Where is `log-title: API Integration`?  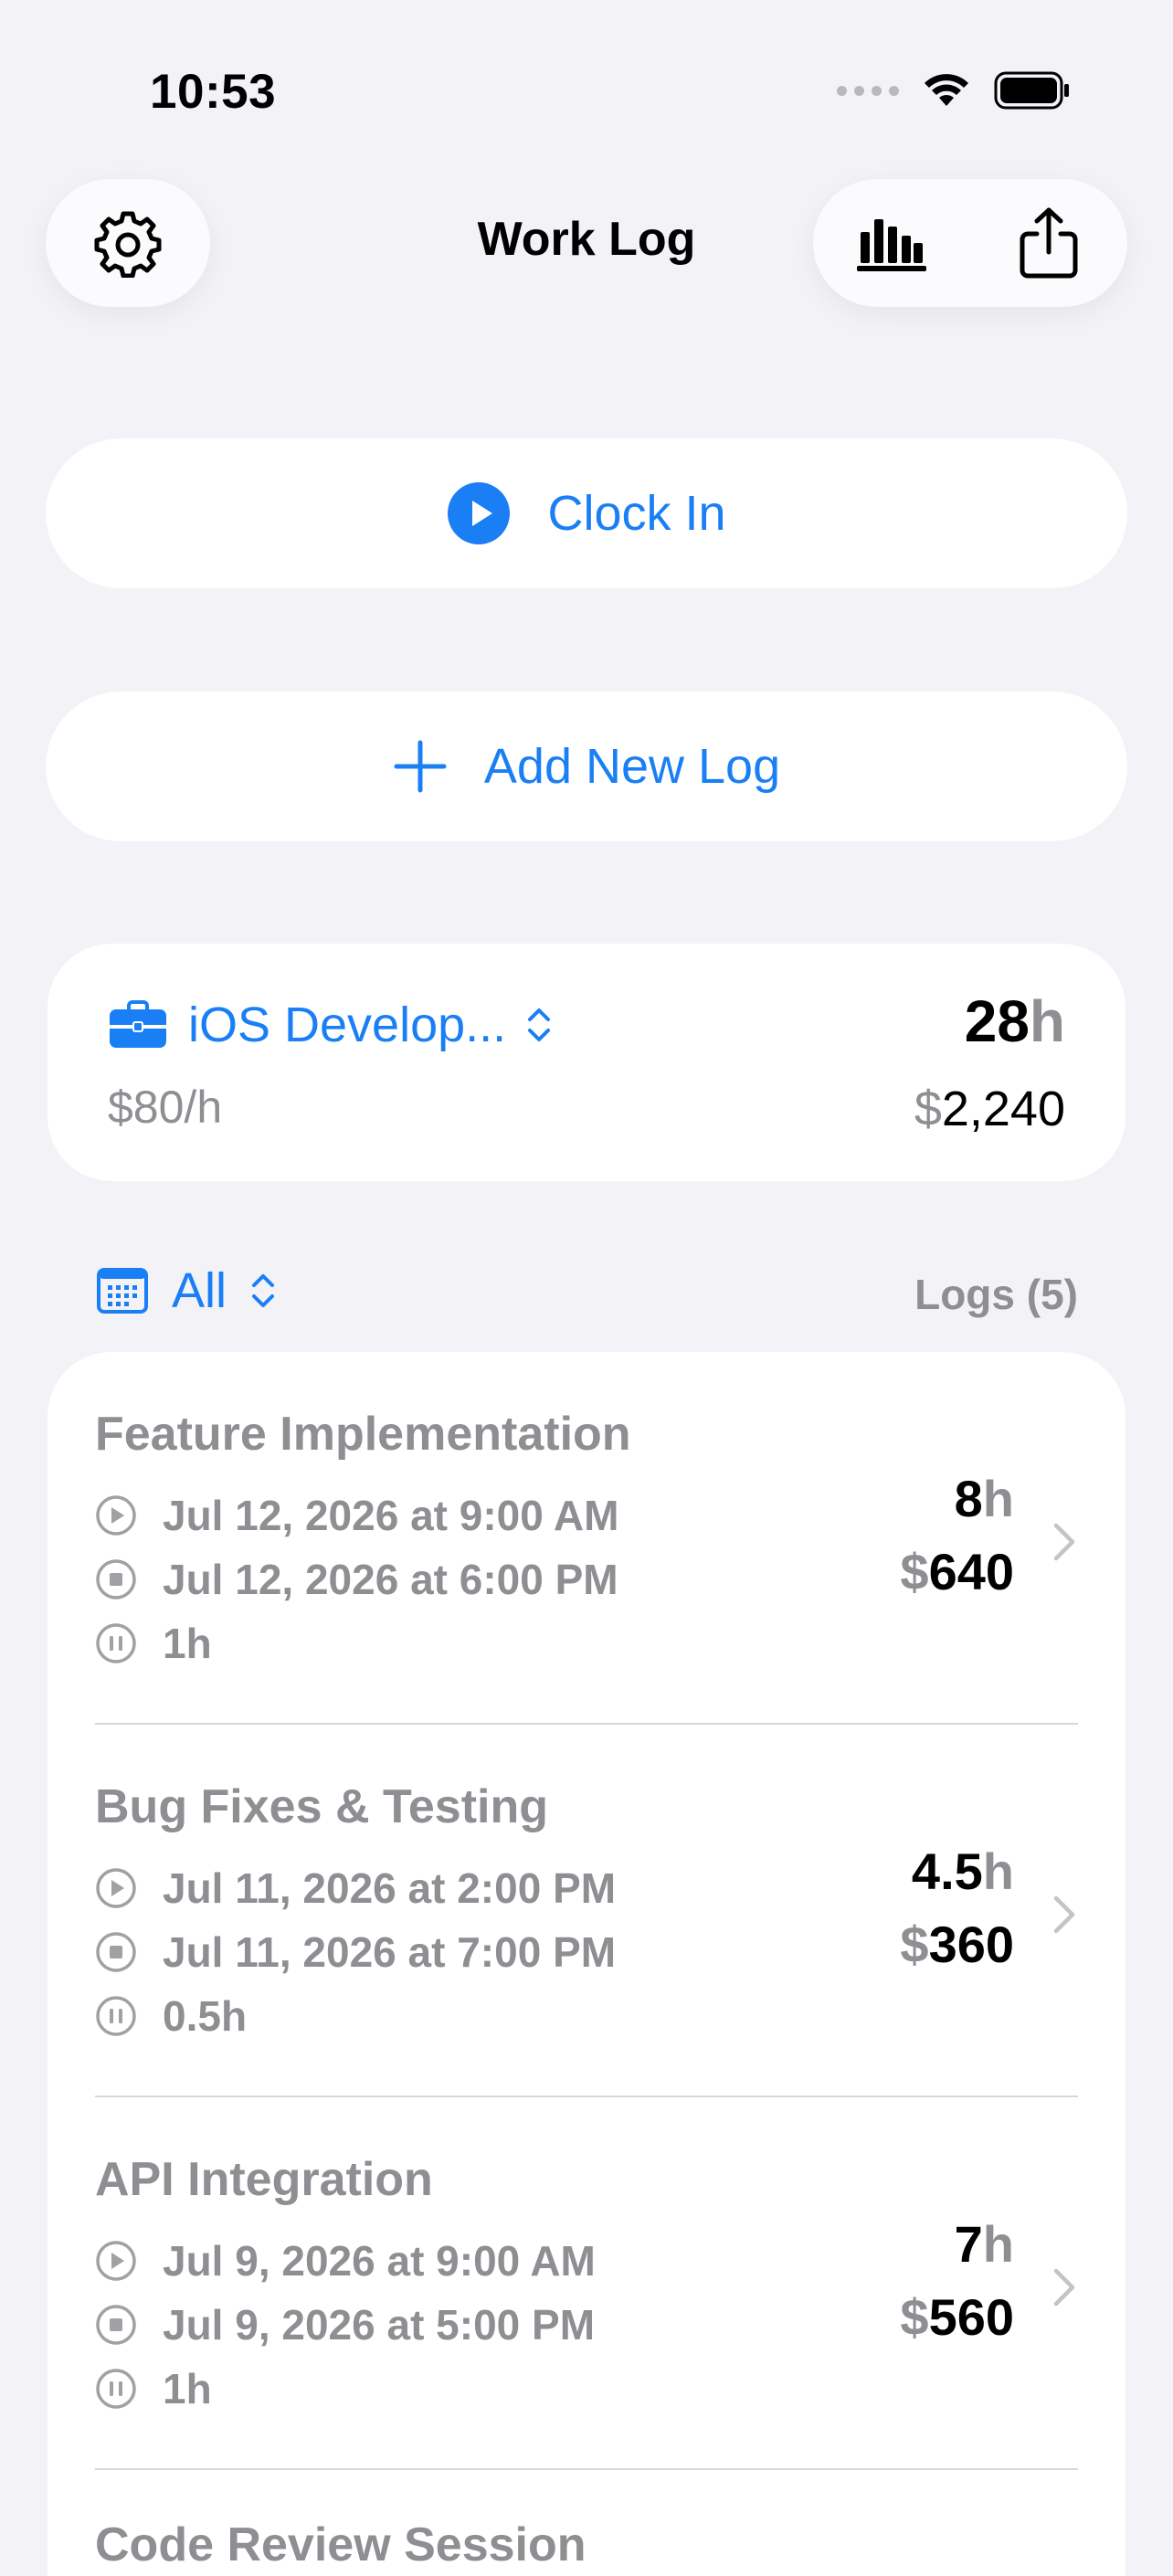
log-title: API Integration is located at coordinates (264, 2179).